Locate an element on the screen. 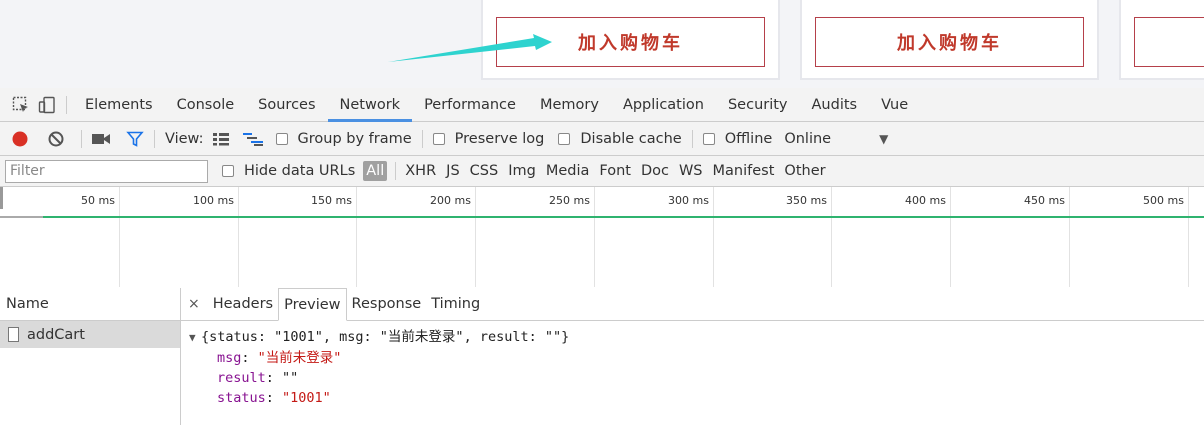 This screenshot has width=1204, height=425. json-value: "当前未登录" is located at coordinates (299, 358).